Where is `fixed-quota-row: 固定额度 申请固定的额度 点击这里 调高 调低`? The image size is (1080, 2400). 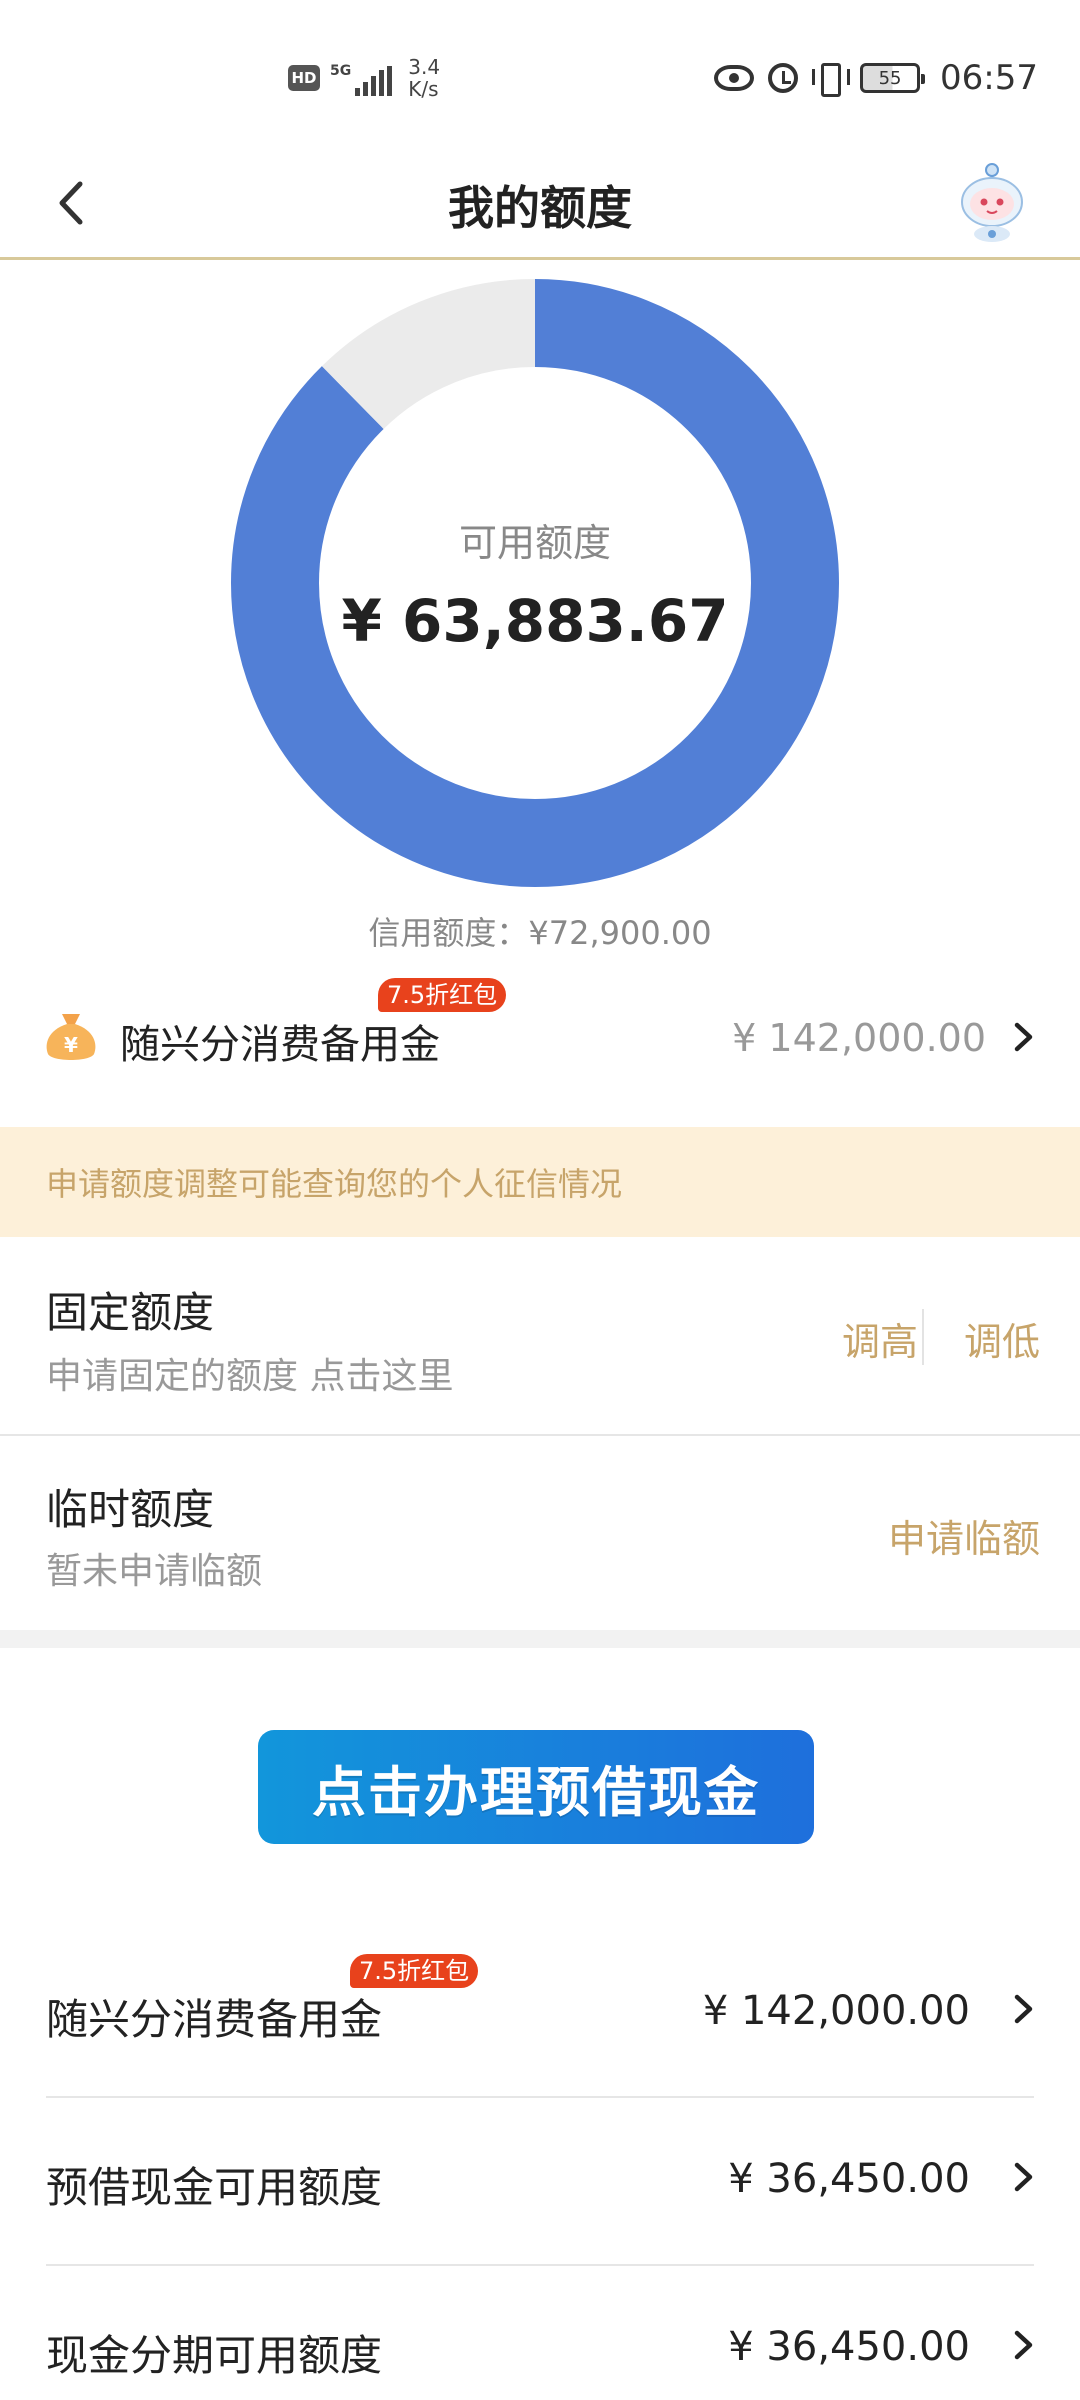
fixed-quota-row: 固定额度 申请固定的额度 点击这里 调高 调低 is located at coordinates (540, 1336).